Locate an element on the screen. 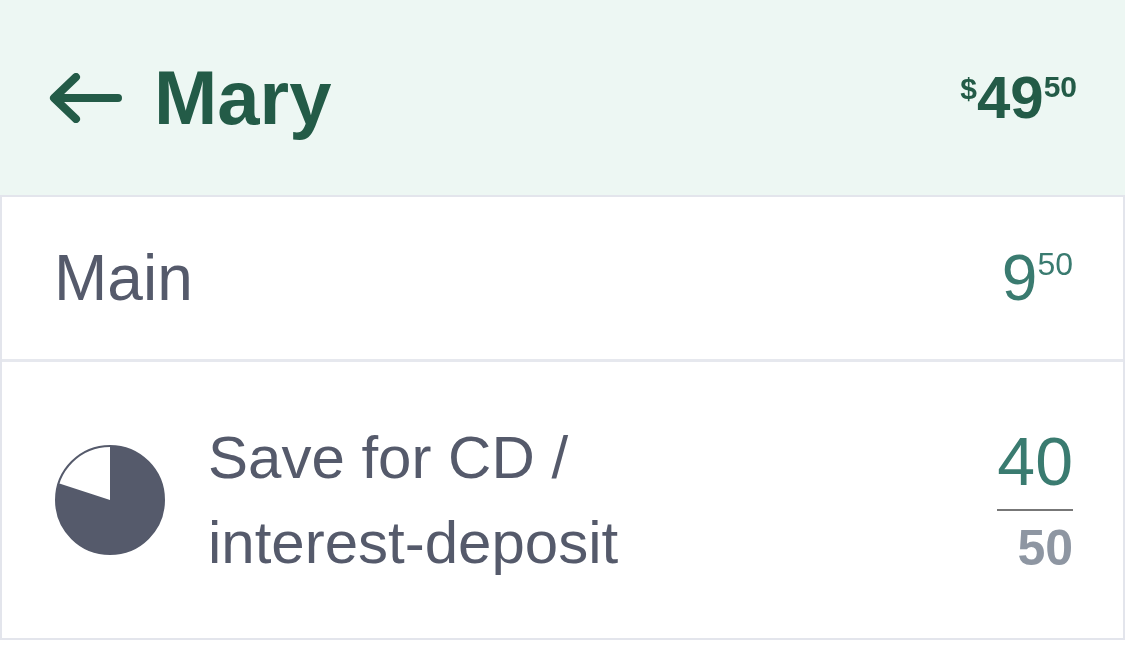 Image resolution: width=1125 pixels, height=653 pixels. saved-amount: 40 is located at coordinates (1035, 469).